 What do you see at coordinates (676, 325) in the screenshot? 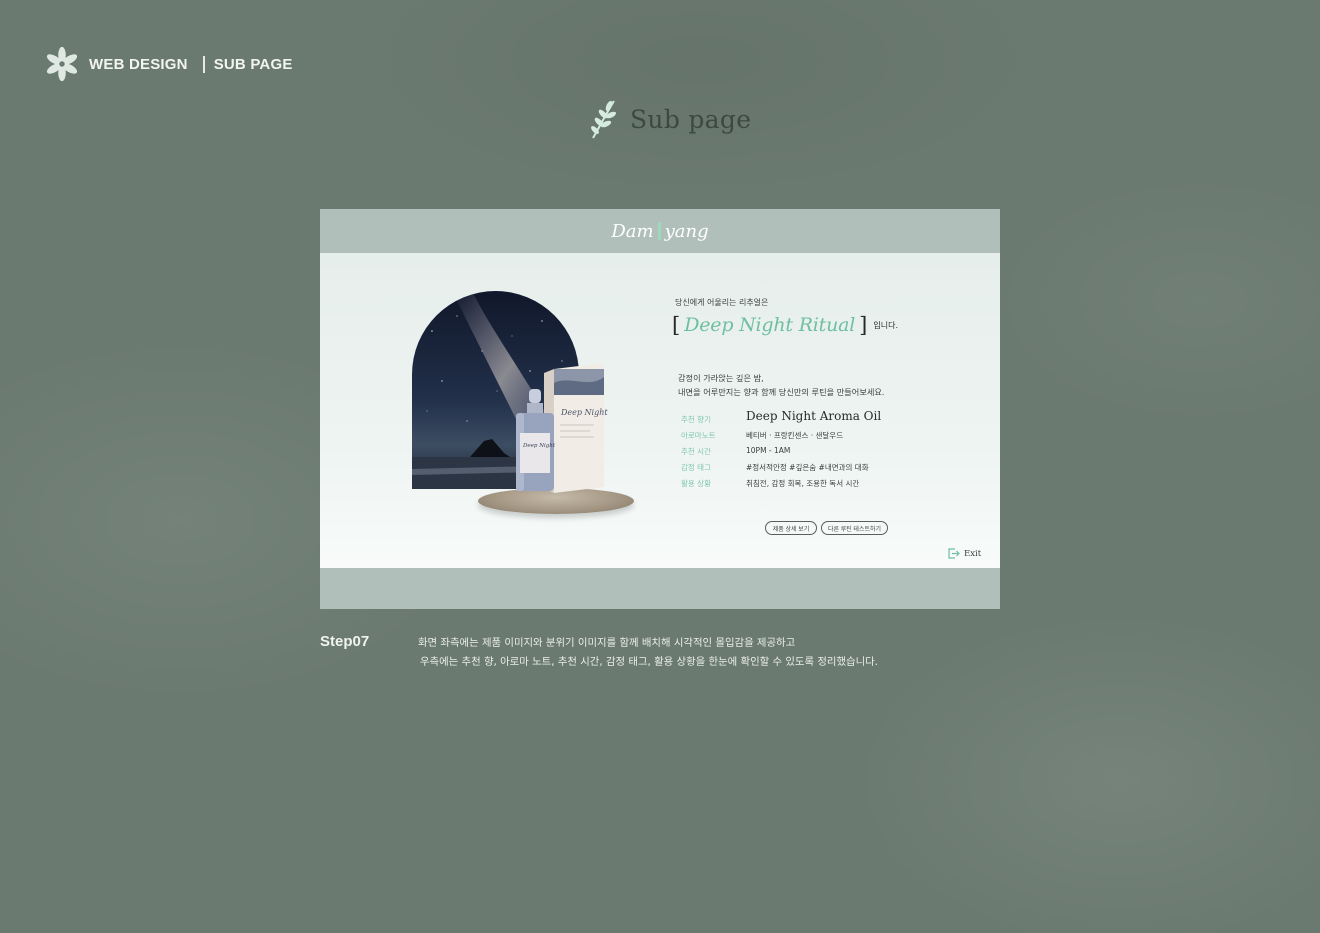
I see `bracket-open: [` at bounding box center [676, 325].